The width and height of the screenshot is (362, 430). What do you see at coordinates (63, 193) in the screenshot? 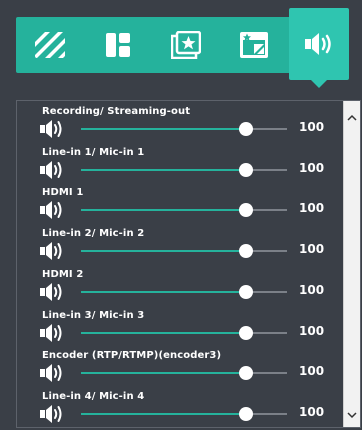
I see `channel-label: HDMI 1` at bounding box center [63, 193].